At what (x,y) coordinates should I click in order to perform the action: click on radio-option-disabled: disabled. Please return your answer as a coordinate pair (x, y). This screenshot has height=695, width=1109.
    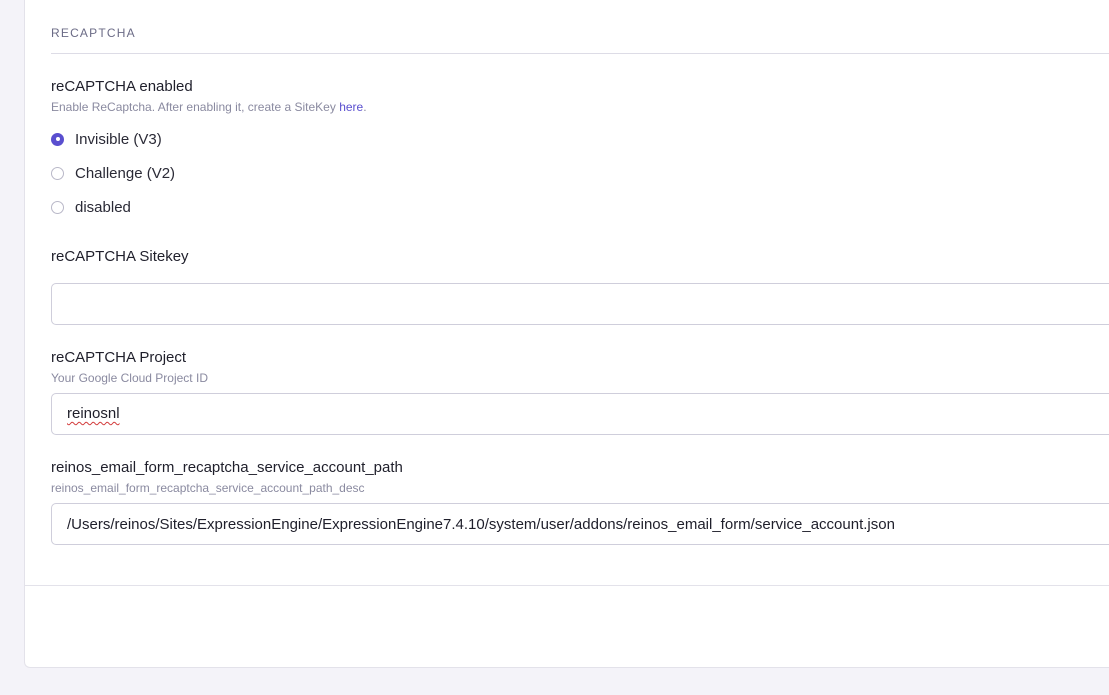
    Looking at the image, I should click on (91, 207).